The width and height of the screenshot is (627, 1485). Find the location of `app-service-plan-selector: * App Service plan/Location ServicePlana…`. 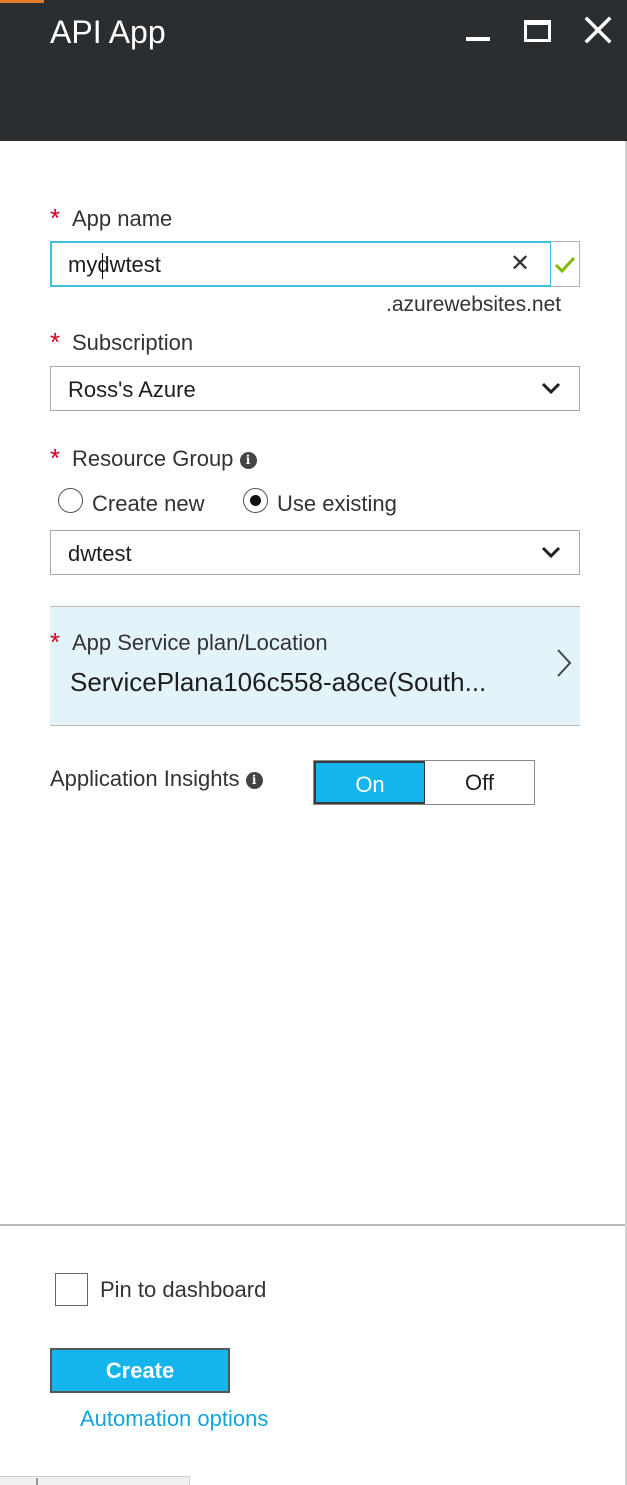

app-service-plan-selector: * App Service plan/Location ServicePlana… is located at coordinates (315, 666).